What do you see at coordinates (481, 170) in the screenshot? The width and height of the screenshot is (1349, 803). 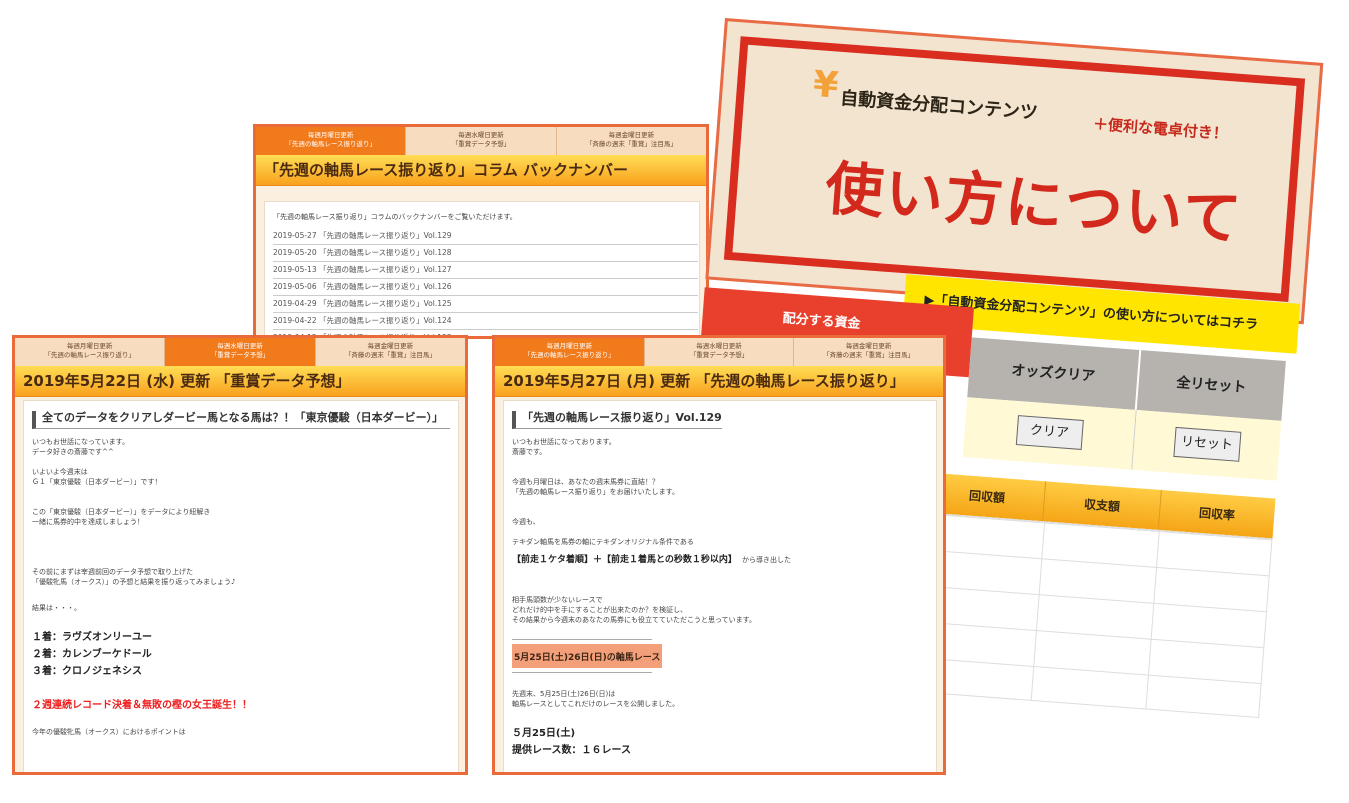 I see `page-title: 「先週の軸馬レース振り返り」コラム バックナンバー` at bounding box center [481, 170].